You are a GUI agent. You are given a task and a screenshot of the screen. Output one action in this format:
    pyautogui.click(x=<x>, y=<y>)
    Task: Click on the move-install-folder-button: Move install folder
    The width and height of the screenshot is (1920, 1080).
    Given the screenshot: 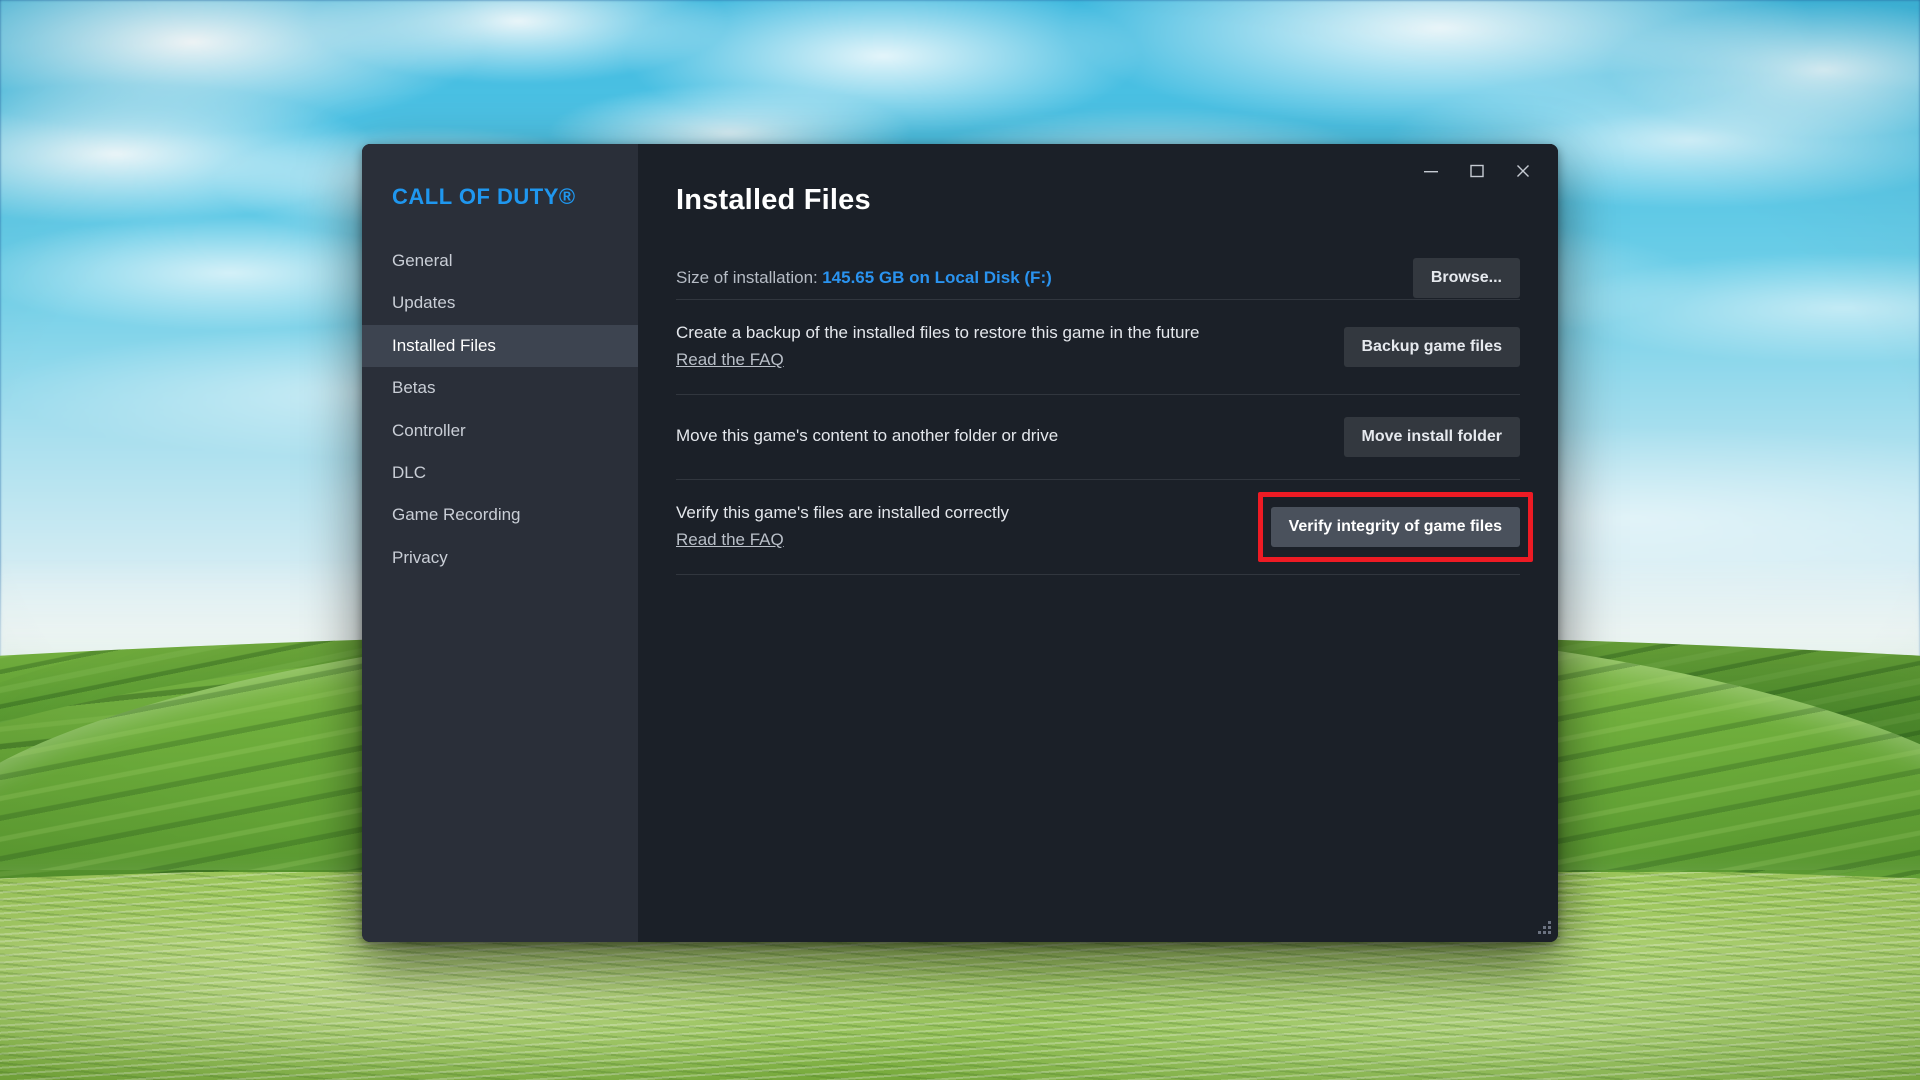 What is the action you would take?
    pyautogui.click(x=1431, y=436)
    